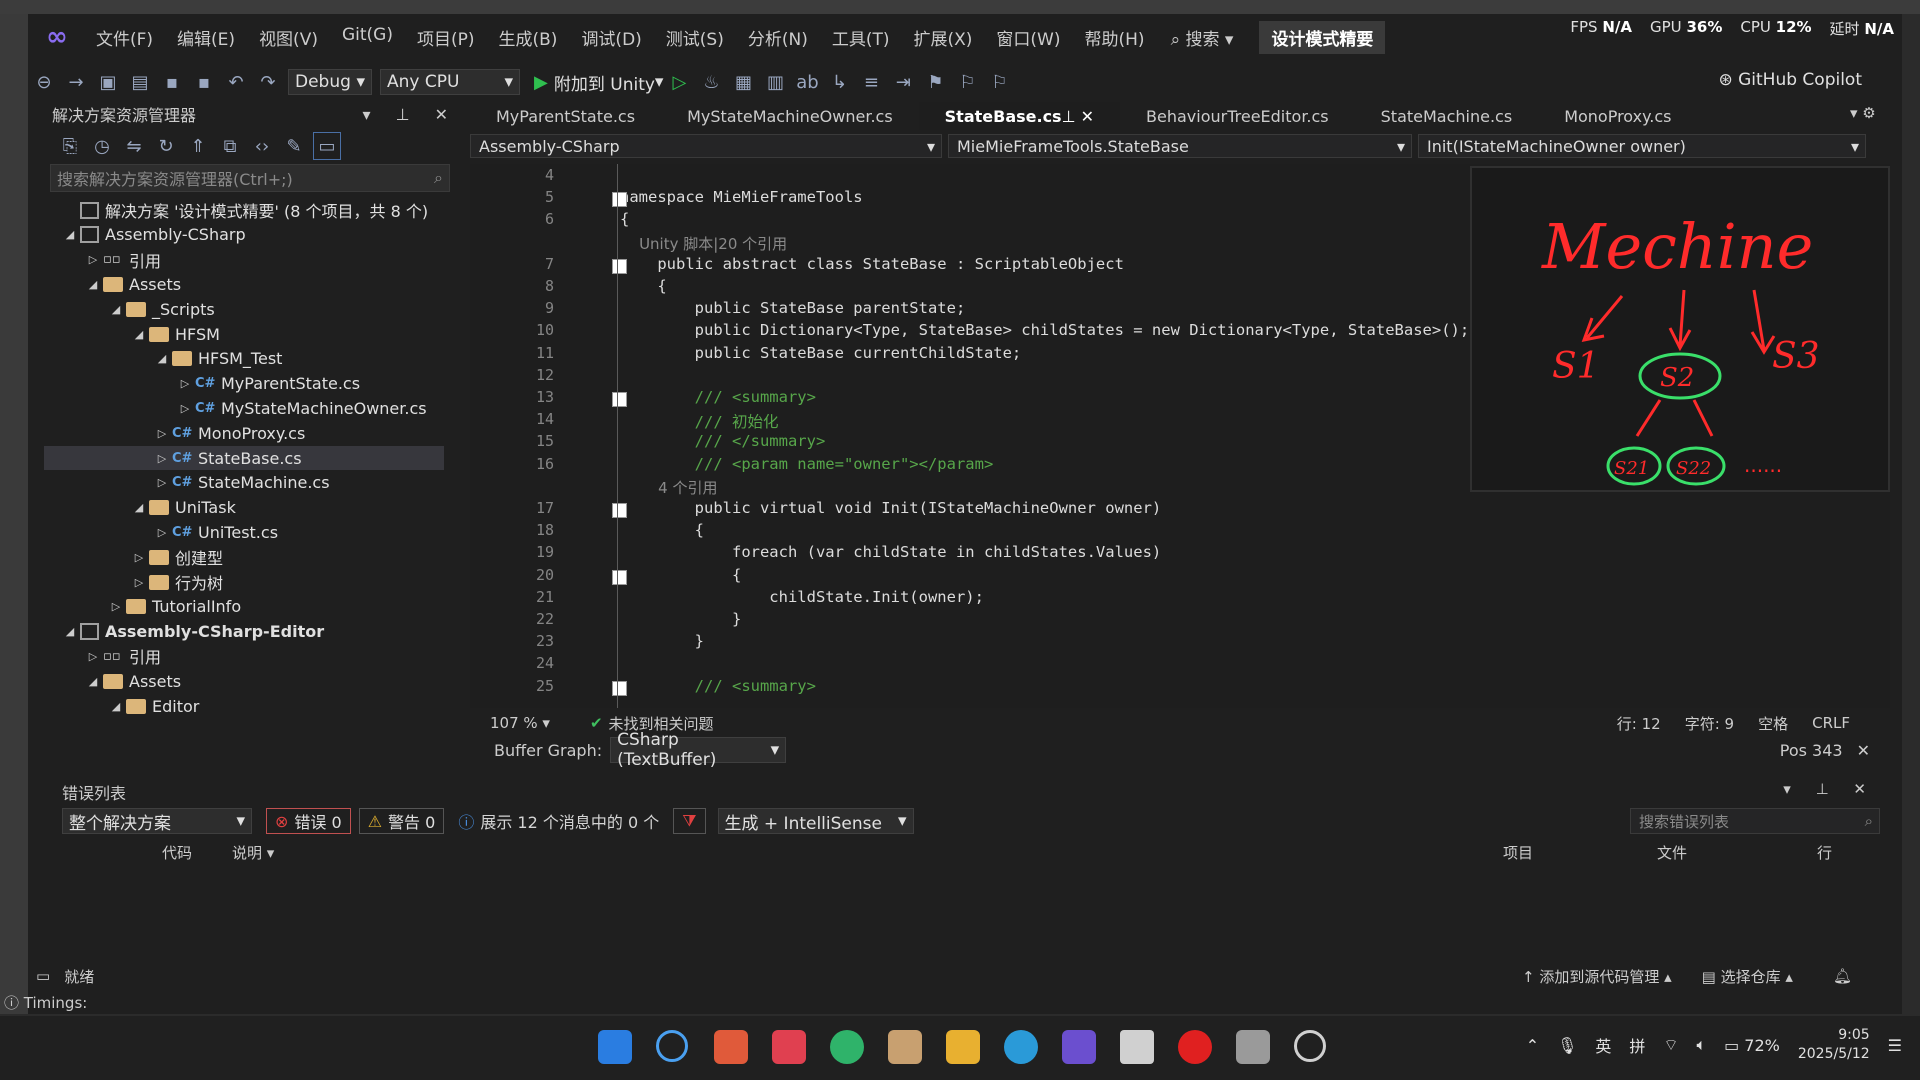 This screenshot has width=1920, height=1080. Describe the element at coordinates (703, 243) in the screenshot. I see `codelens-reference: Unity 脚本|20 个引用` at that location.